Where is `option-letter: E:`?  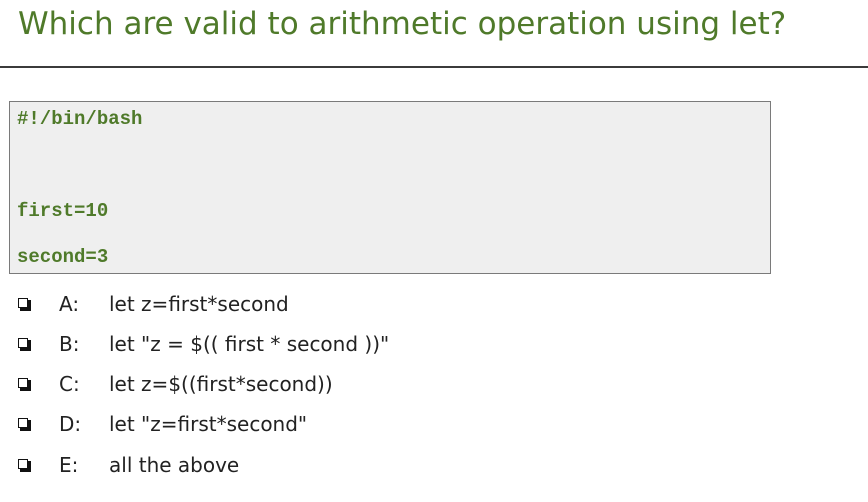 option-letter: E: is located at coordinates (69, 465).